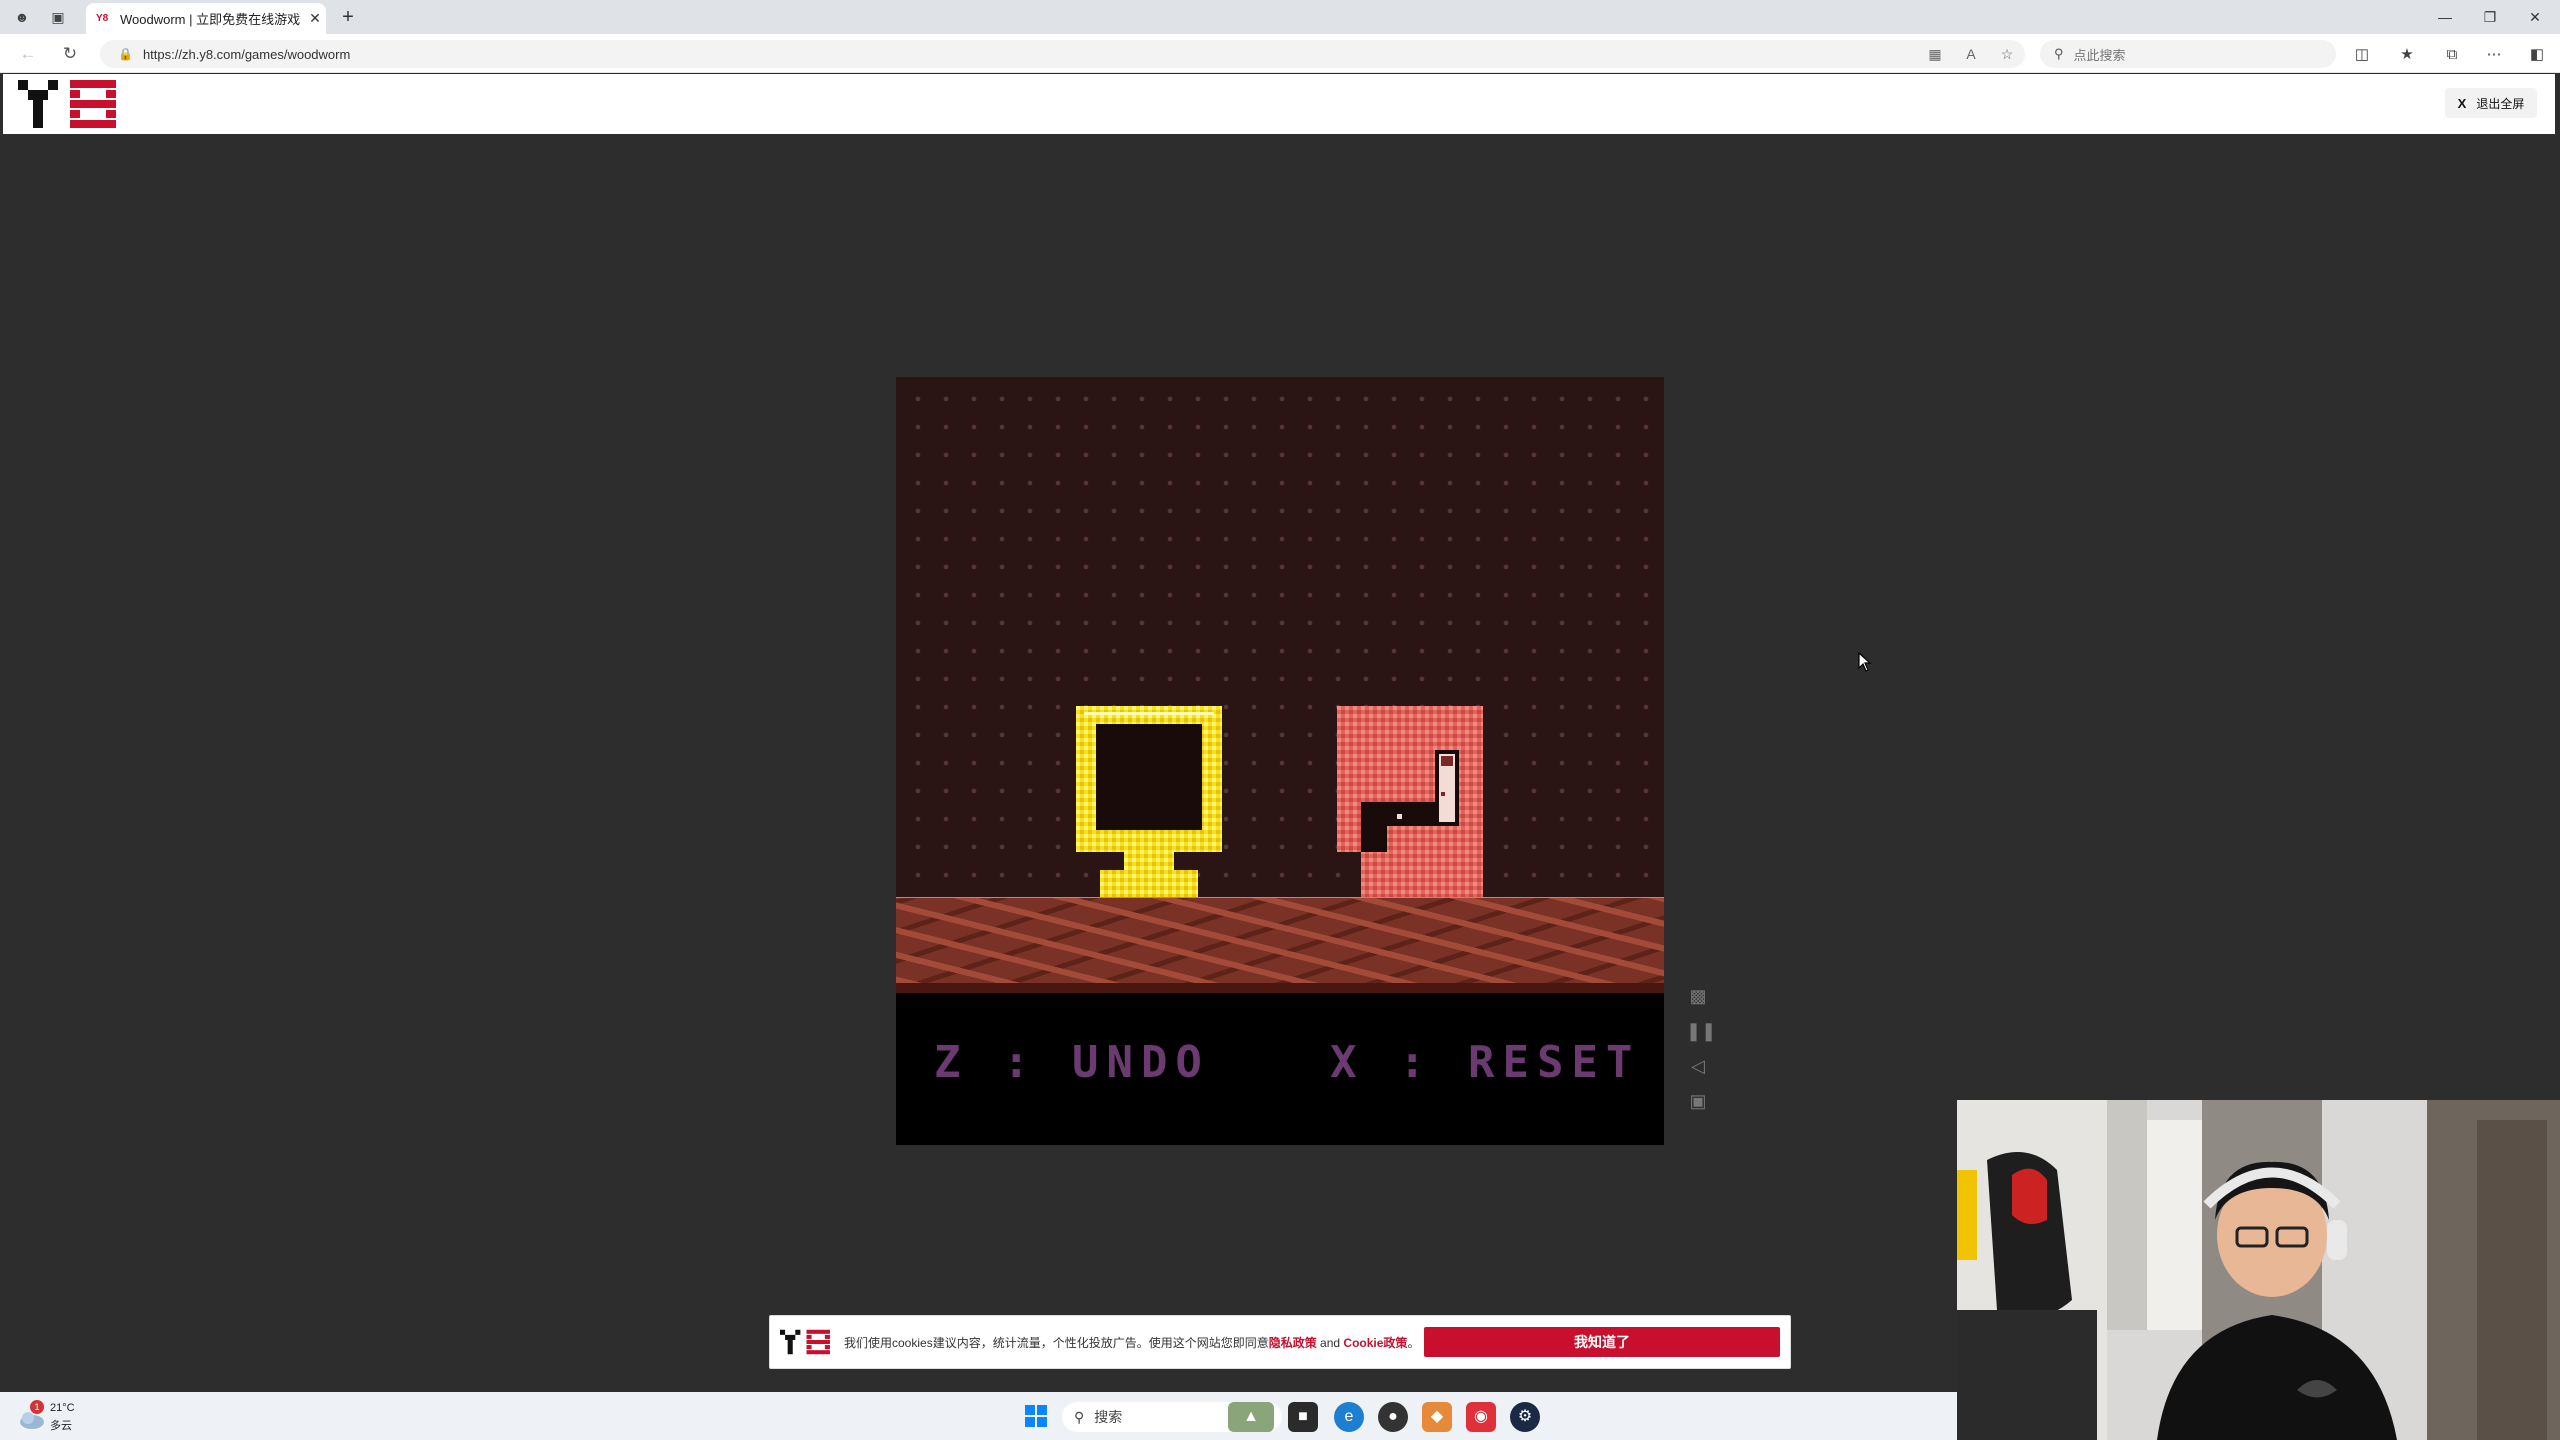  What do you see at coordinates (2059, 53) in the screenshot?
I see `search-icon: ⚲` at bounding box center [2059, 53].